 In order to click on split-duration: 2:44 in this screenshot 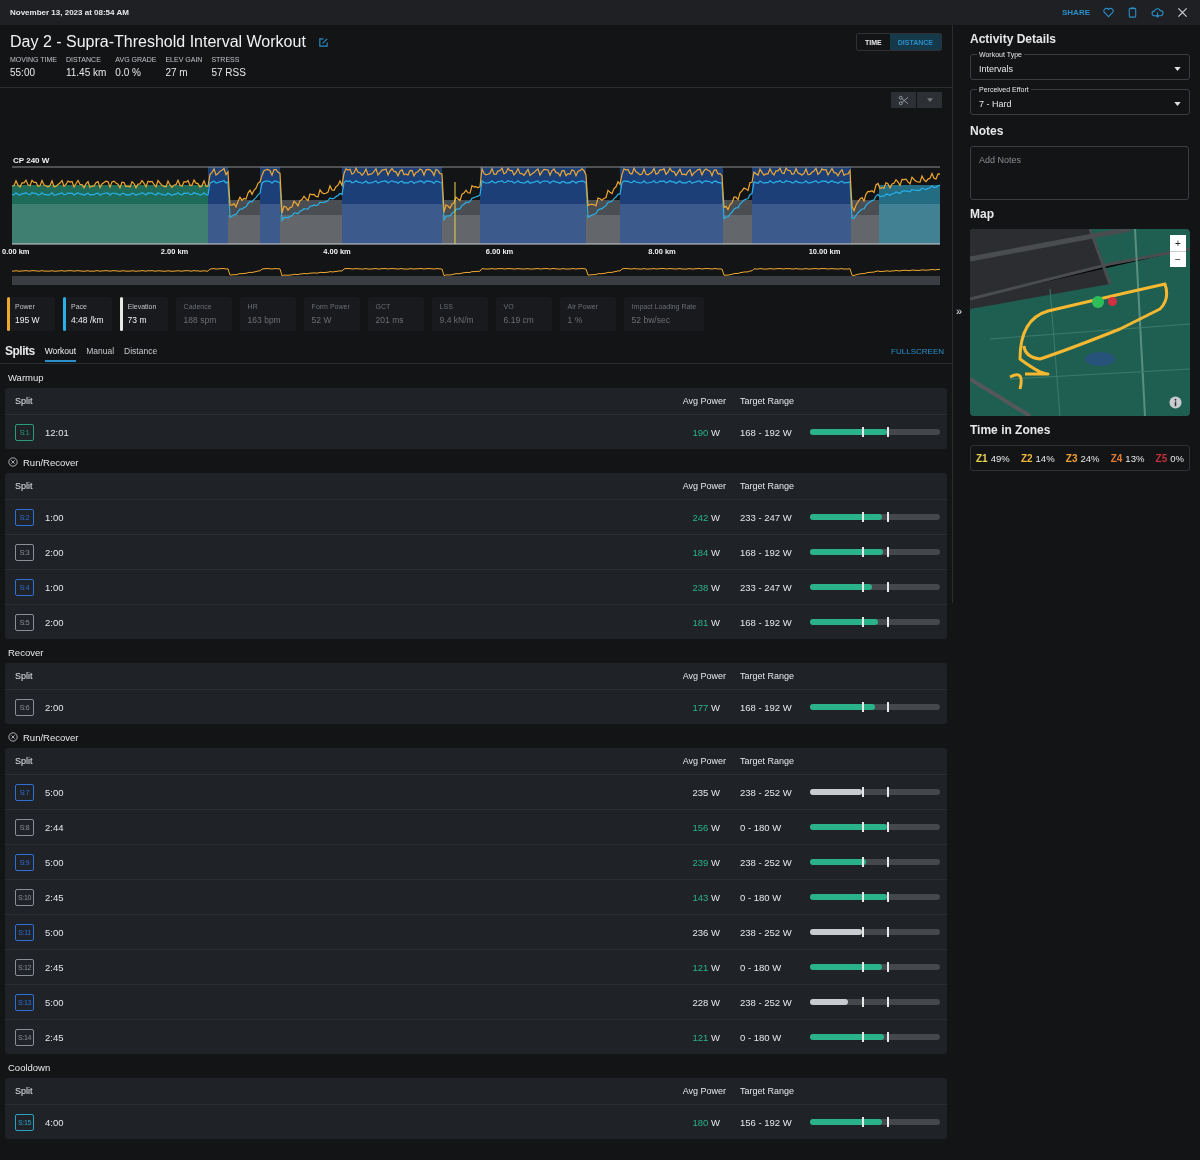, I will do `click(55, 827)`.